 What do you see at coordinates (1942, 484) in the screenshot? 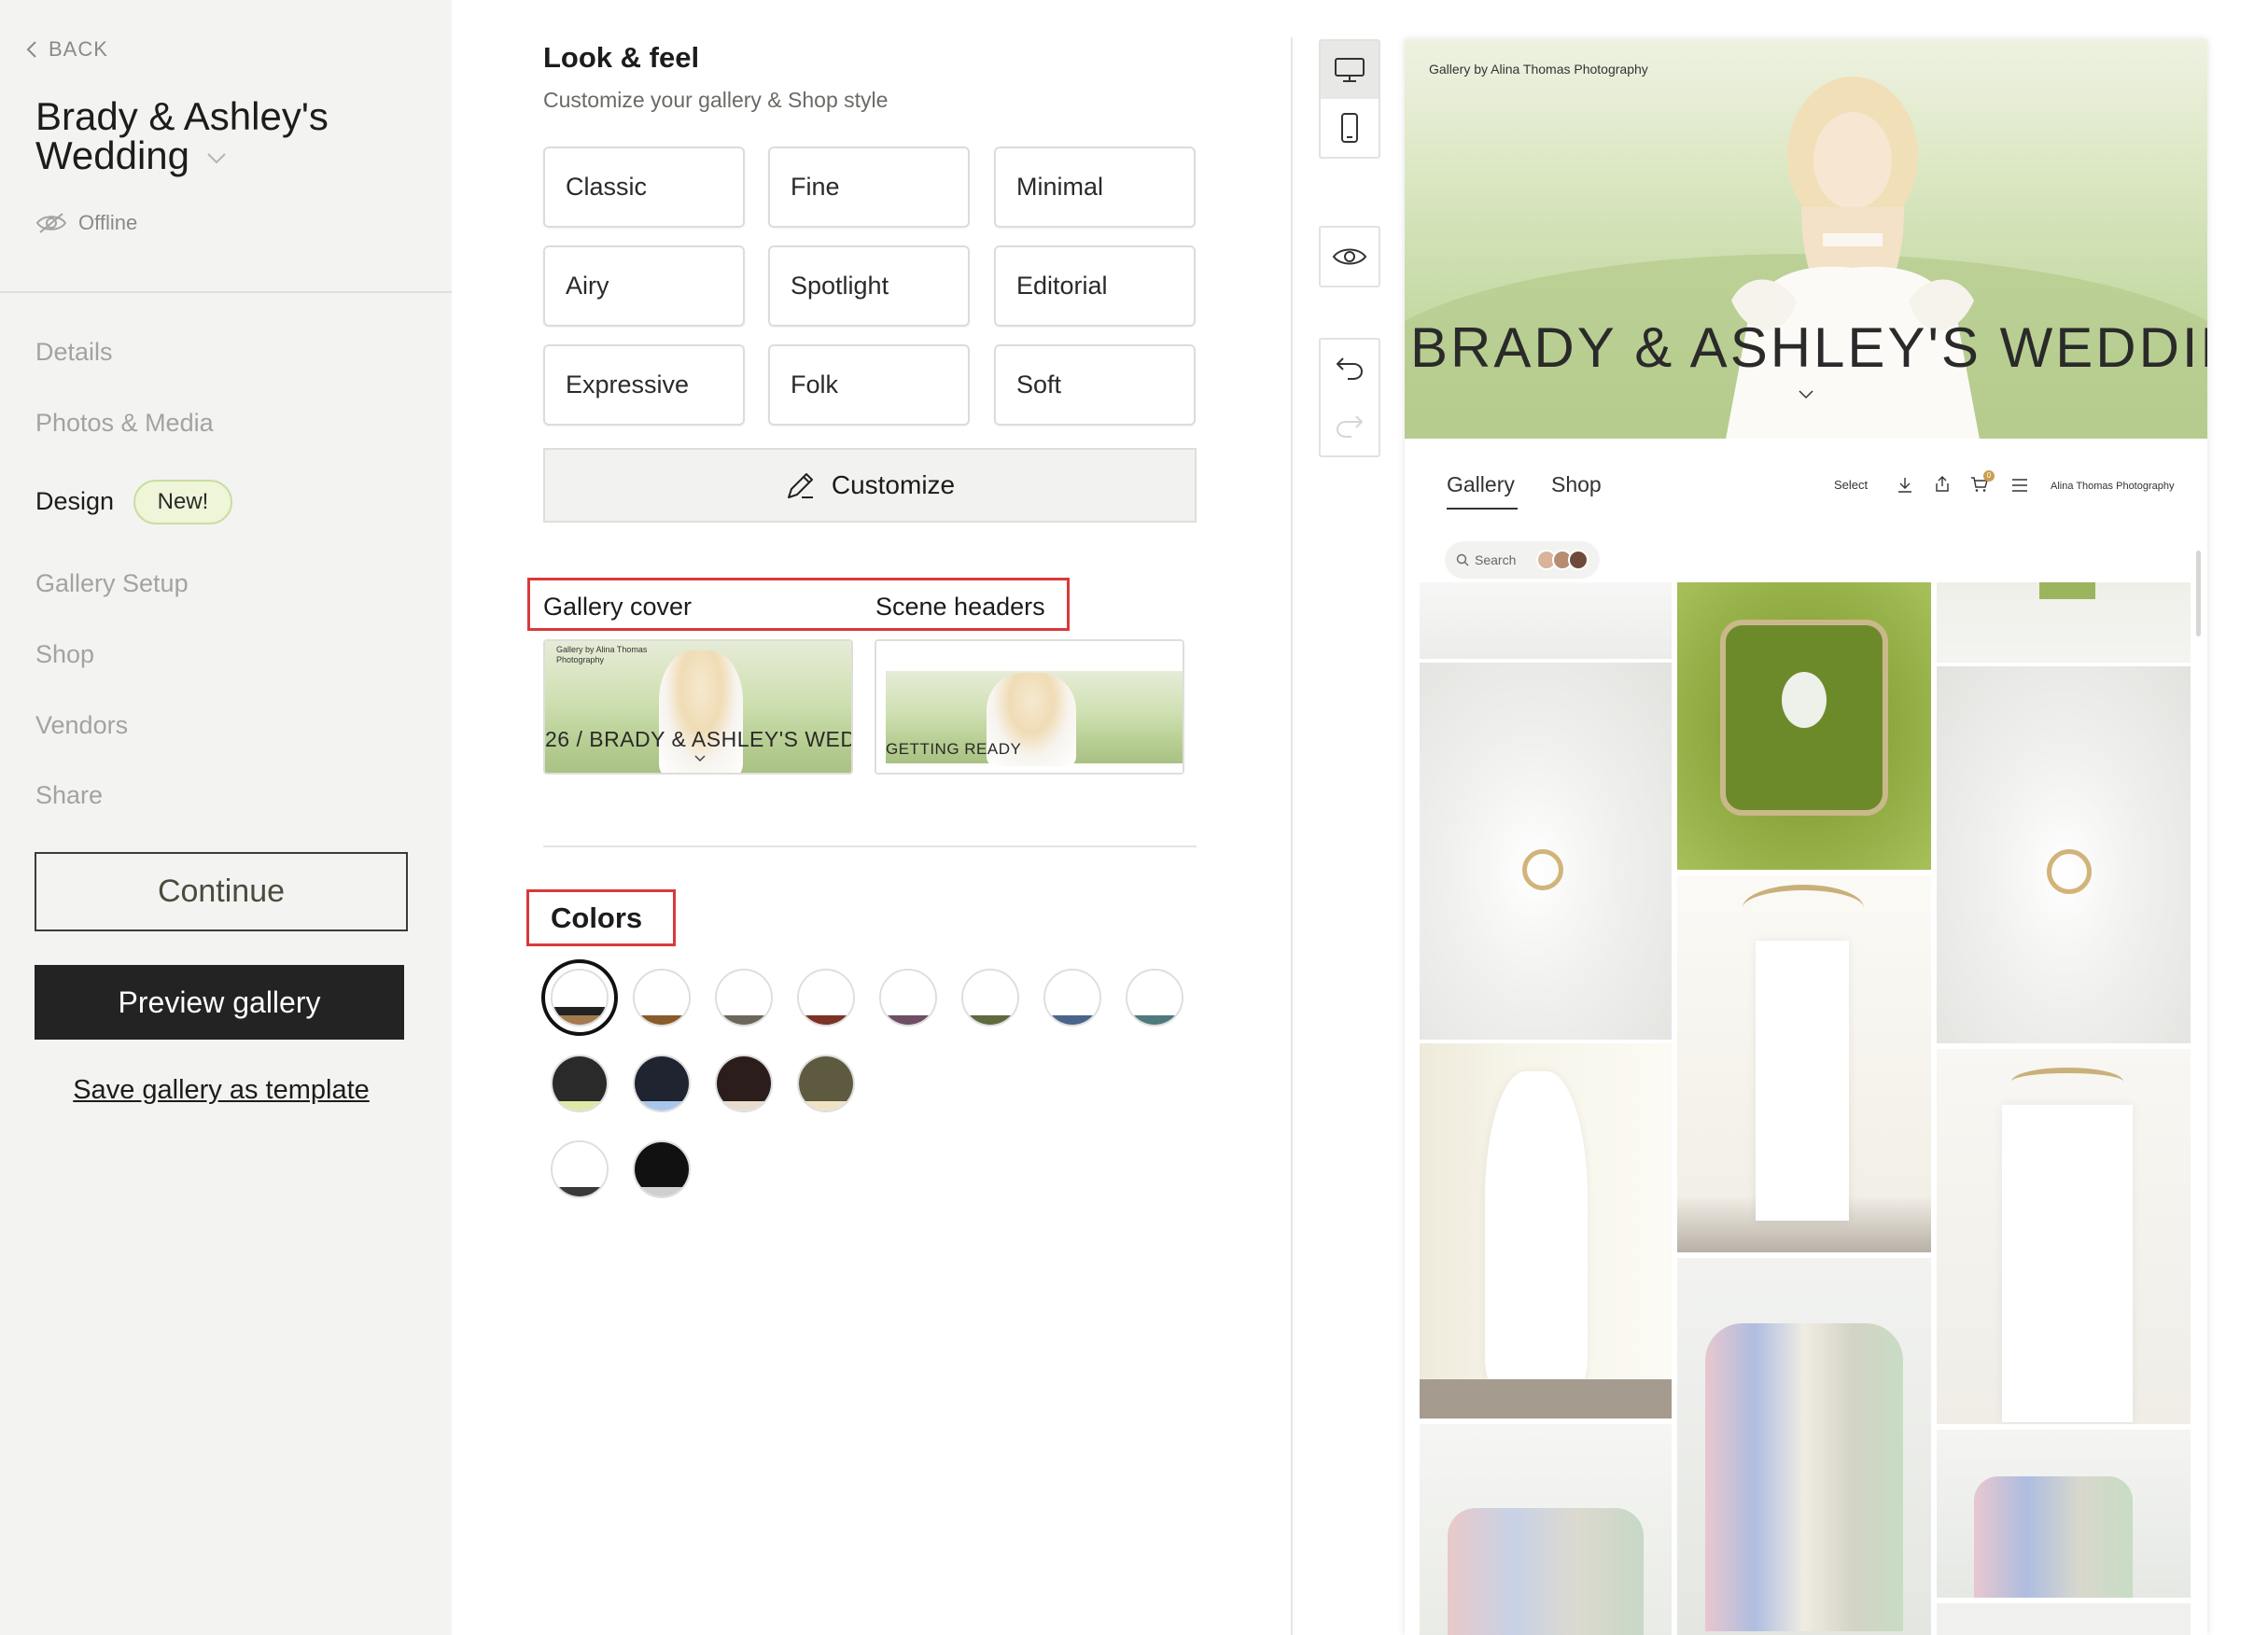
I see `share-icon` at bounding box center [1942, 484].